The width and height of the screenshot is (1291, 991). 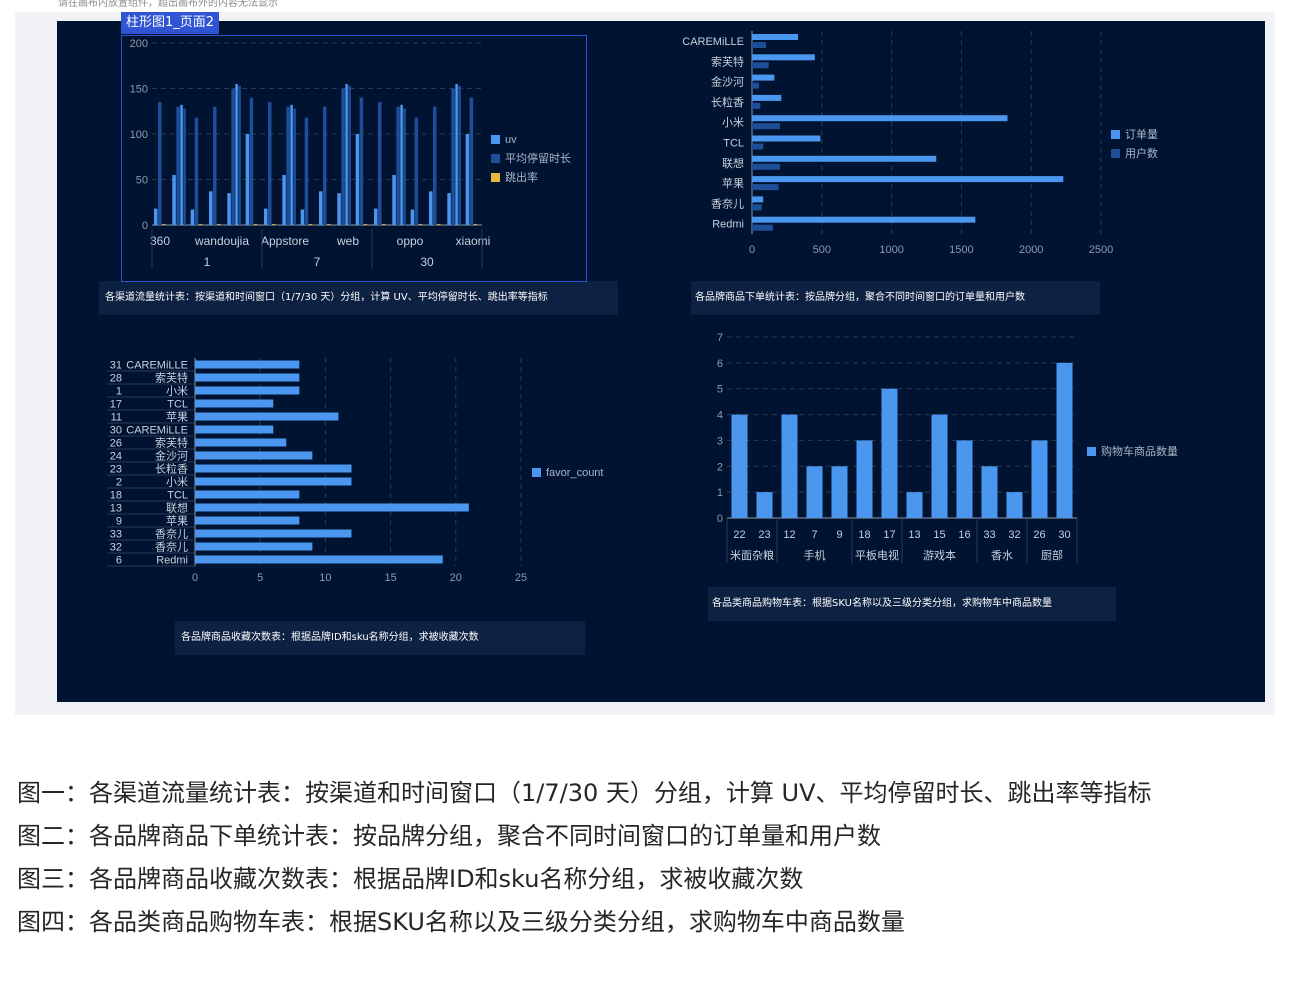 What do you see at coordinates (895, 298) in the screenshot?
I see `caption-chart2: 各品牌商品下单统计表：按品牌分组，聚合不同时间窗口的订单量和用户数` at bounding box center [895, 298].